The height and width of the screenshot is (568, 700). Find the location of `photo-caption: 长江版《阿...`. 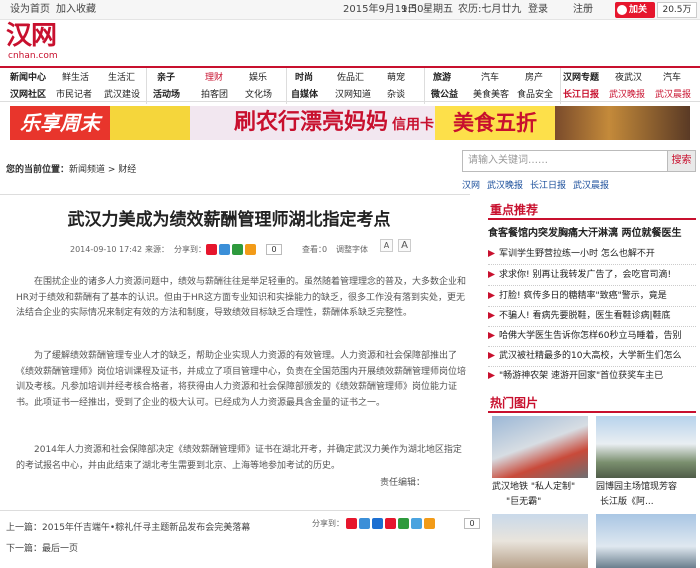

photo-caption: 长江版《阿... is located at coordinates (627, 502).